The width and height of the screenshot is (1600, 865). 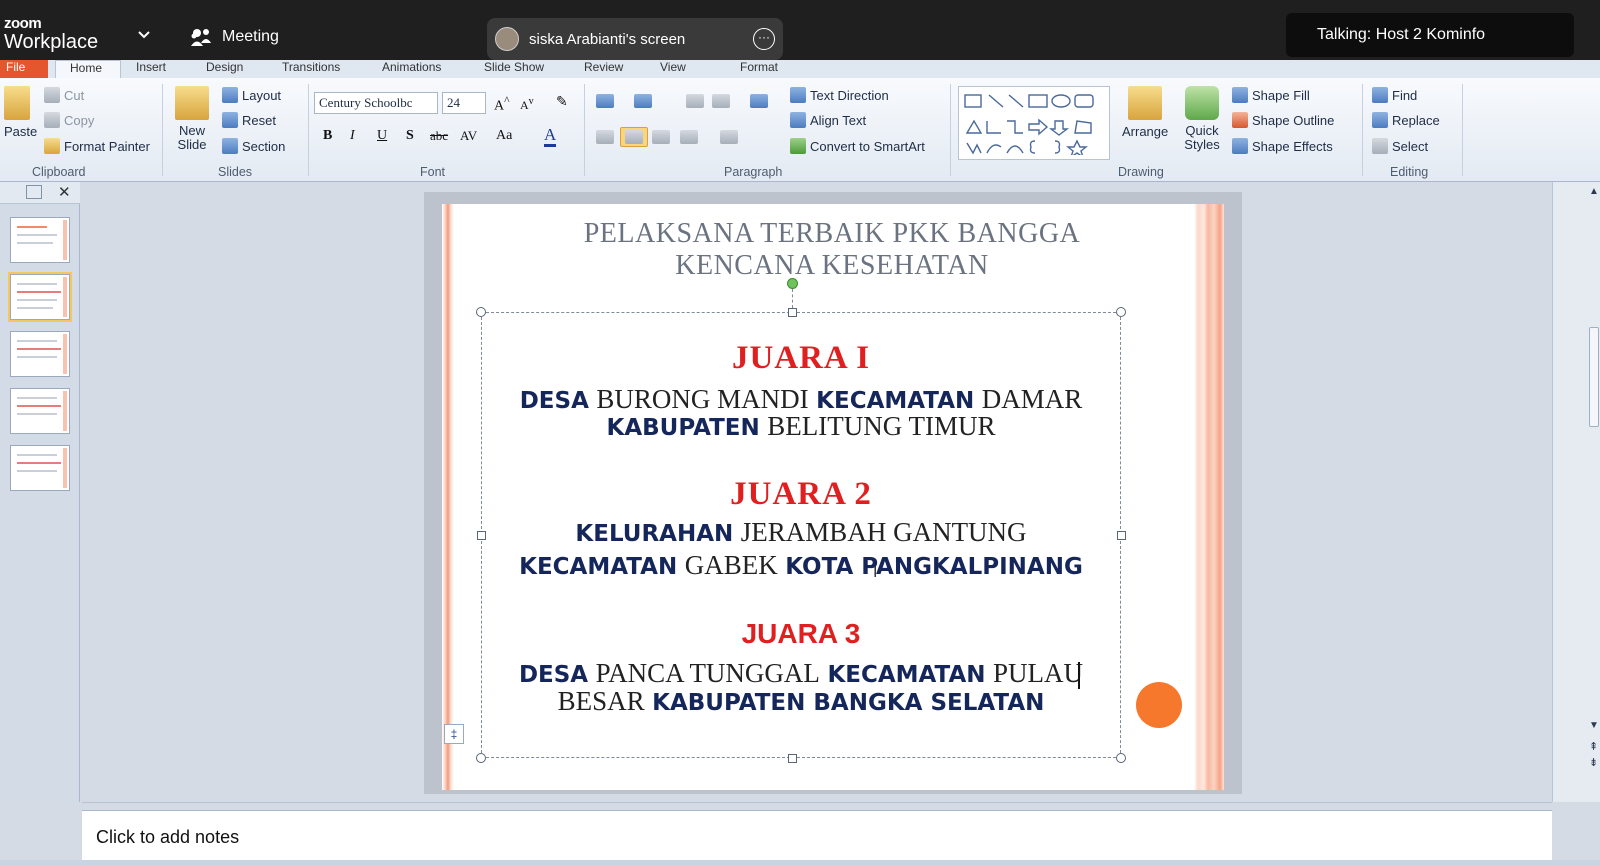 I want to click on italic-button: I, so click(x=352, y=136).